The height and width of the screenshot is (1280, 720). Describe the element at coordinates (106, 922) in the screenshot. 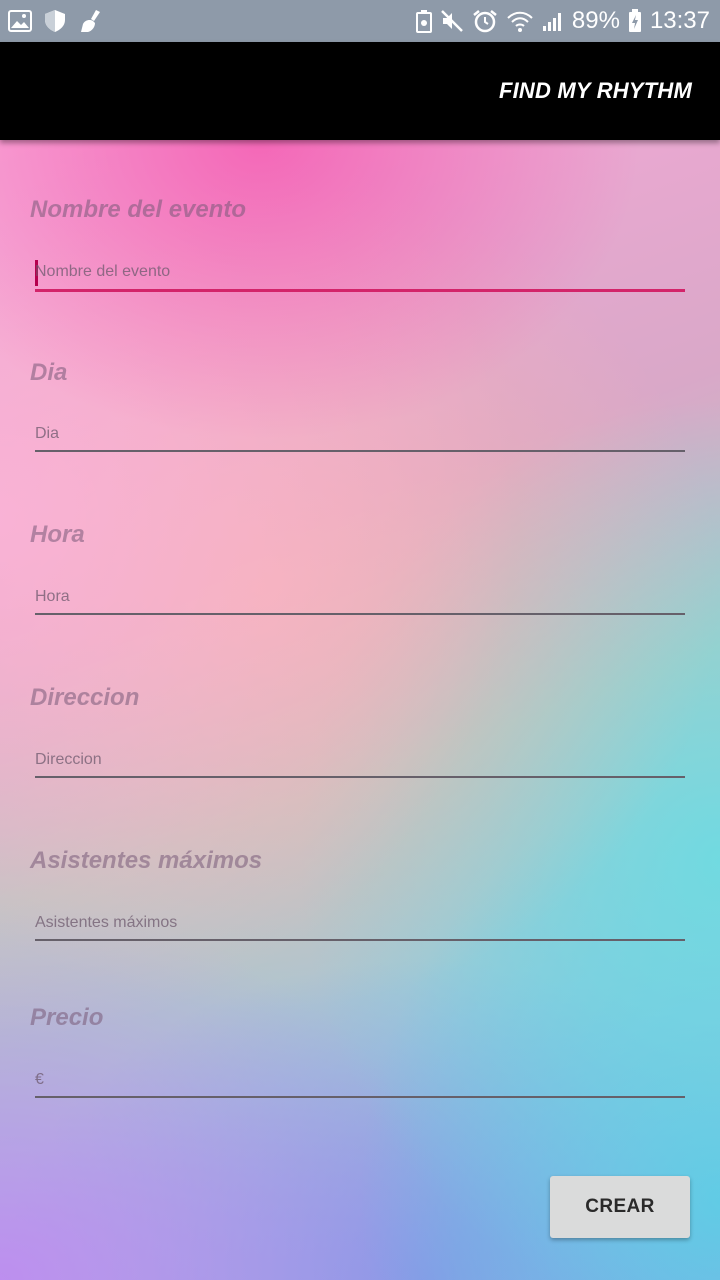

I see `max-attendees-placeholder: Asistentes máximos` at that location.